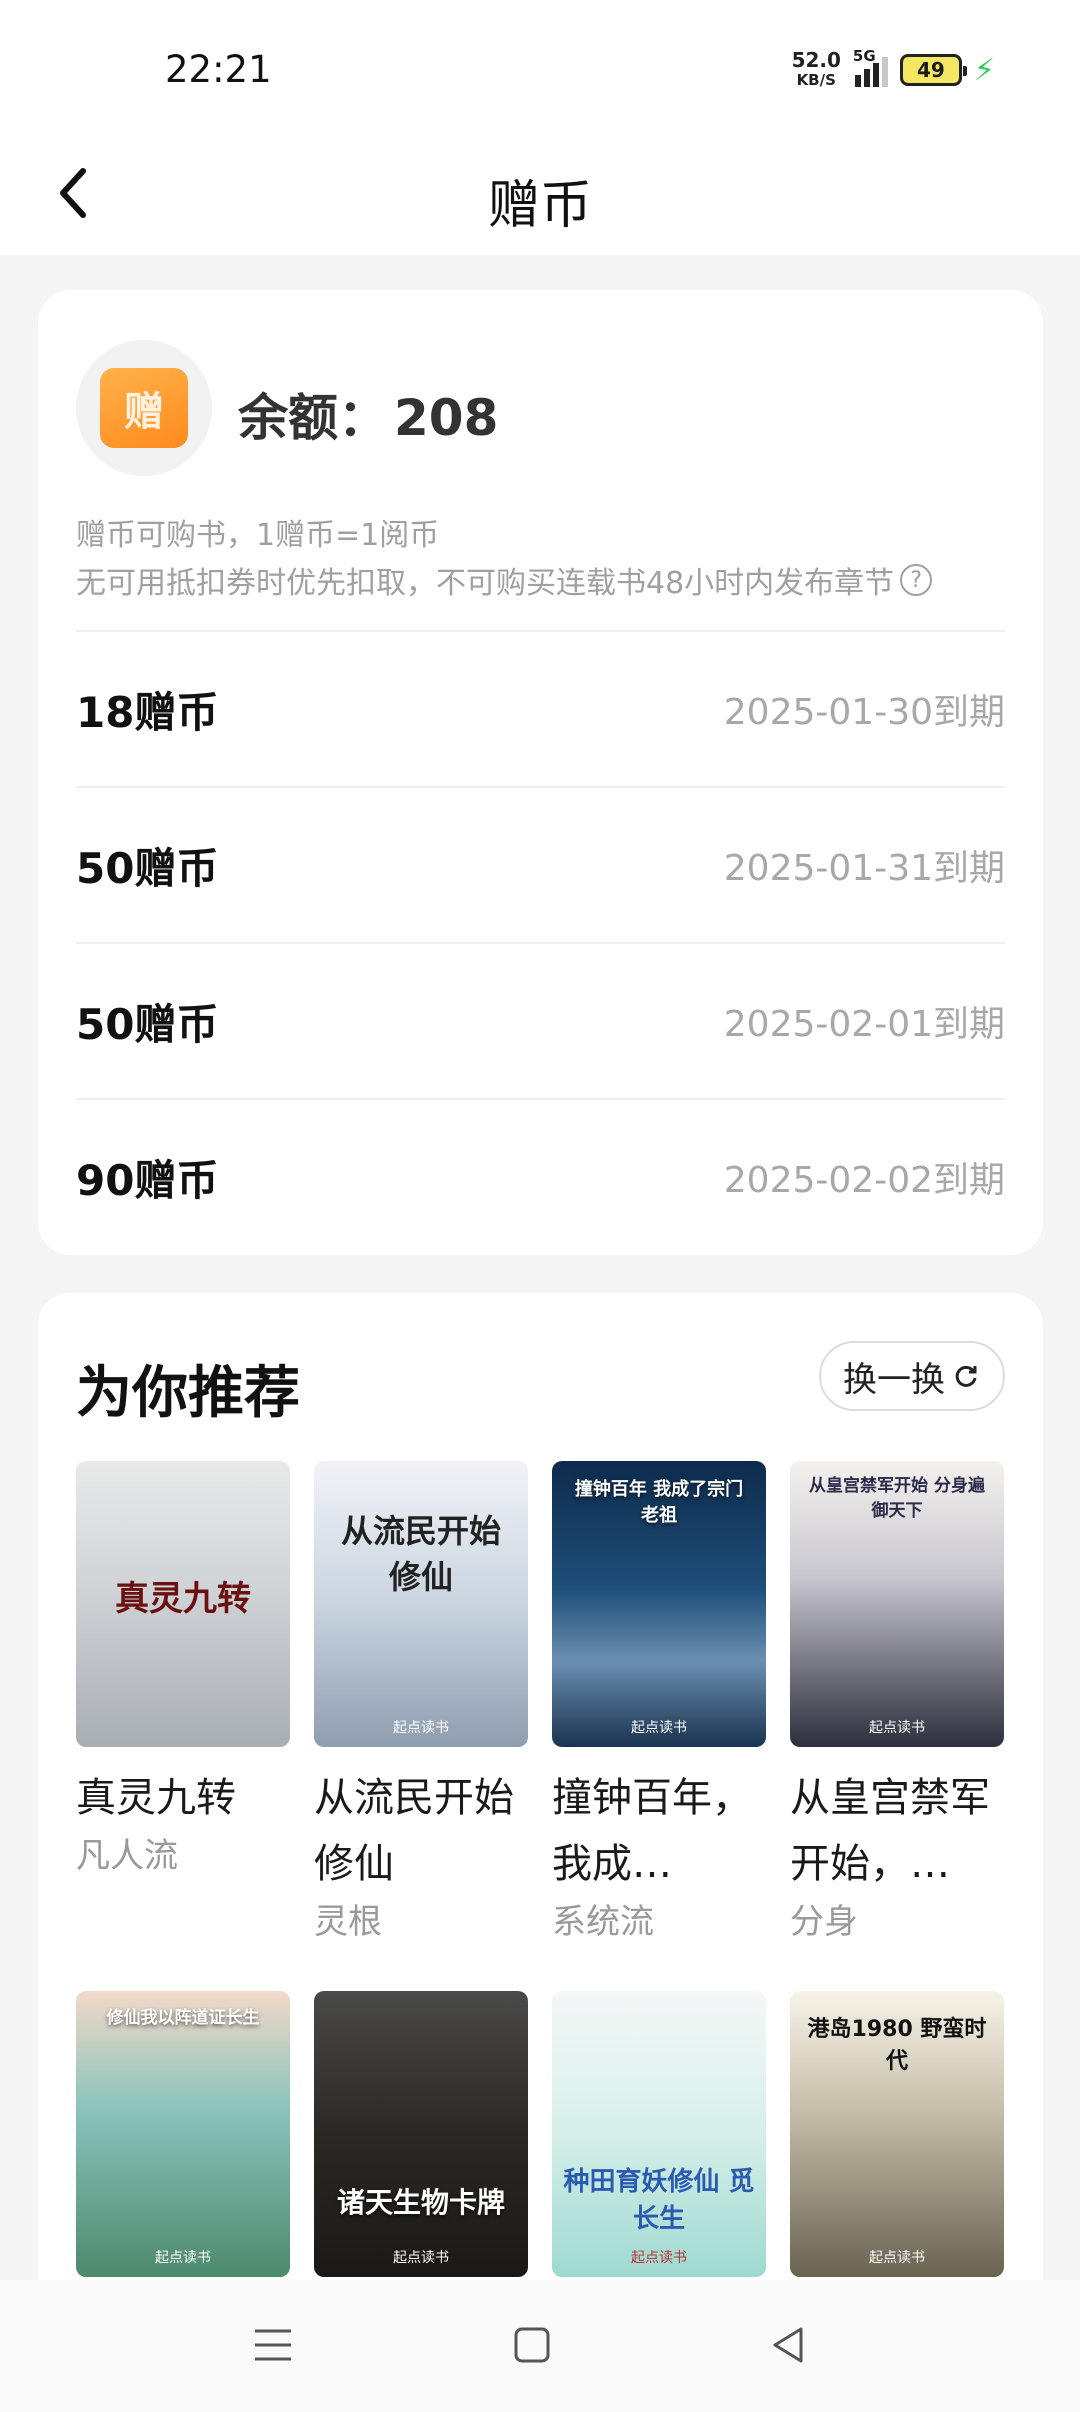  What do you see at coordinates (864, 1180) in the screenshot?
I see `coin-expire-date: 2025-02-02到期` at bounding box center [864, 1180].